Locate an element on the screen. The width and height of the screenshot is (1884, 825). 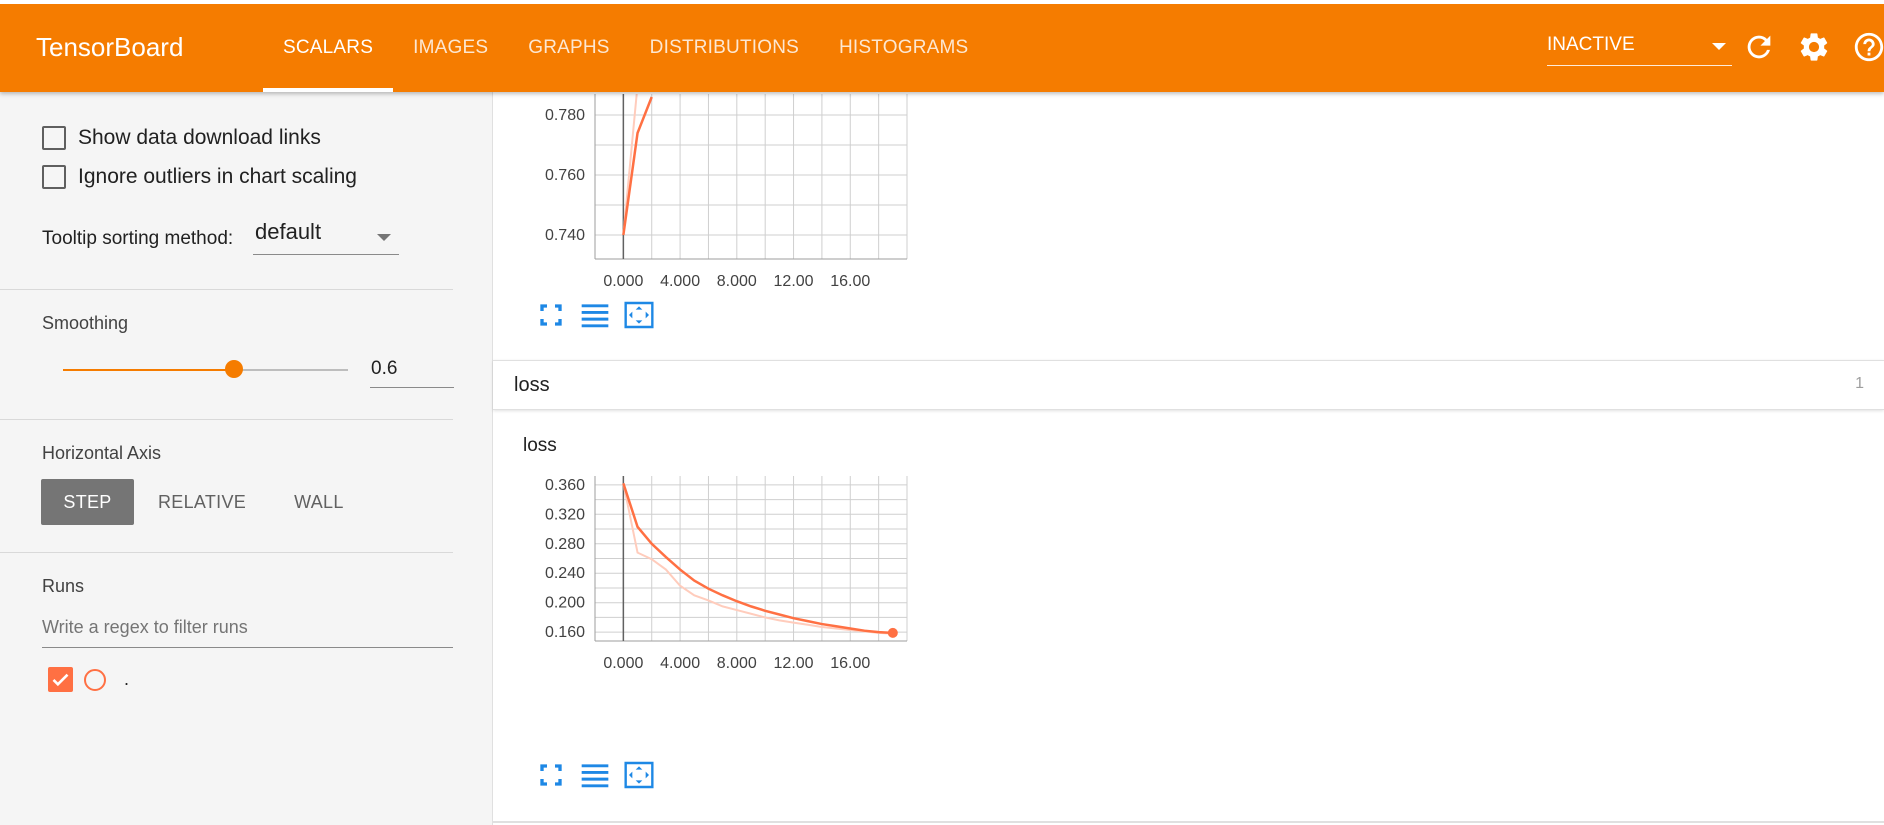
loss-chart-actions is located at coordinates (601, 775).